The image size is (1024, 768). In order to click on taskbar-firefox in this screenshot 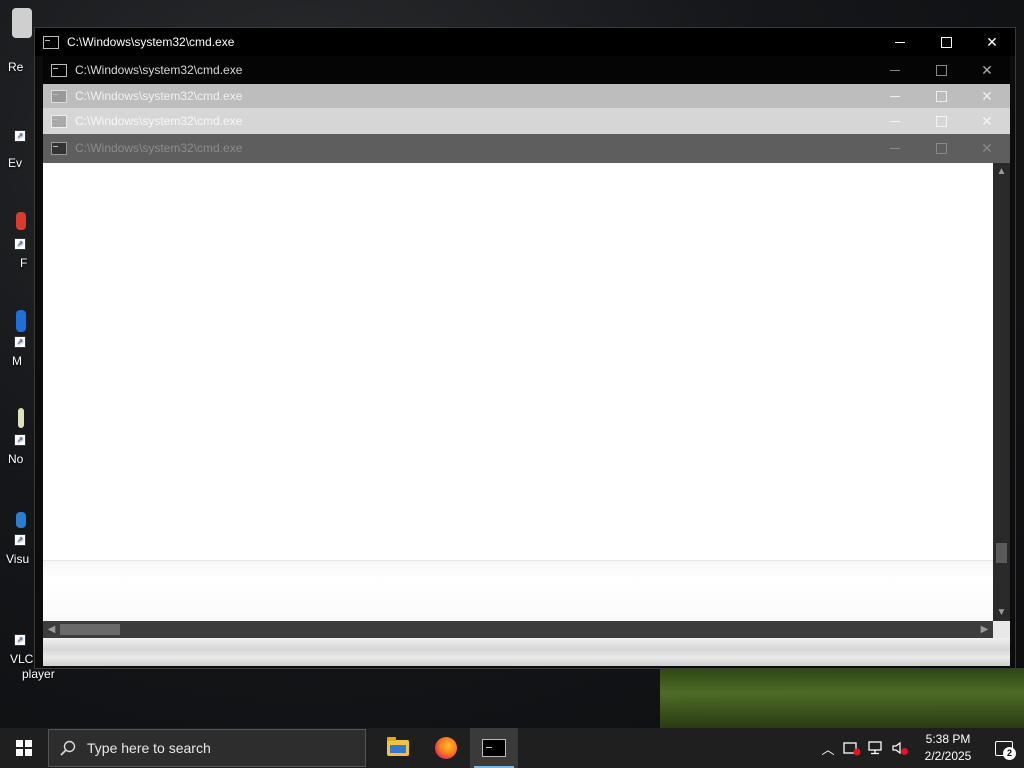, I will do `click(446, 748)`.